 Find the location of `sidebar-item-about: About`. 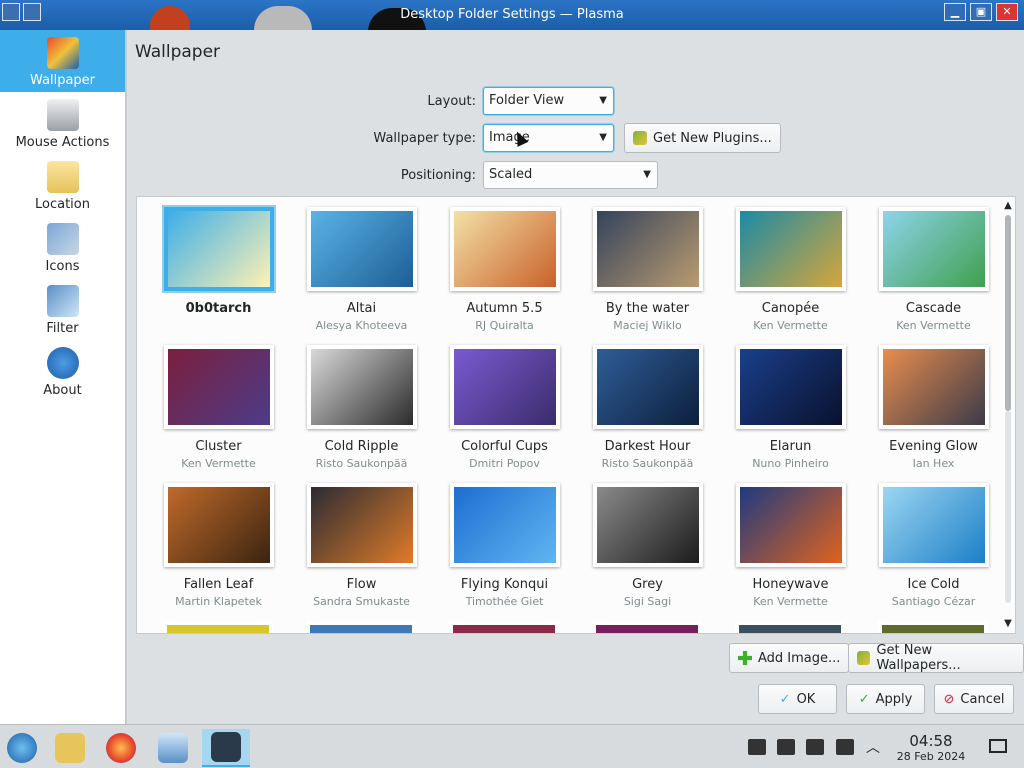

sidebar-item-about: About is located at coordinates (62, 371).